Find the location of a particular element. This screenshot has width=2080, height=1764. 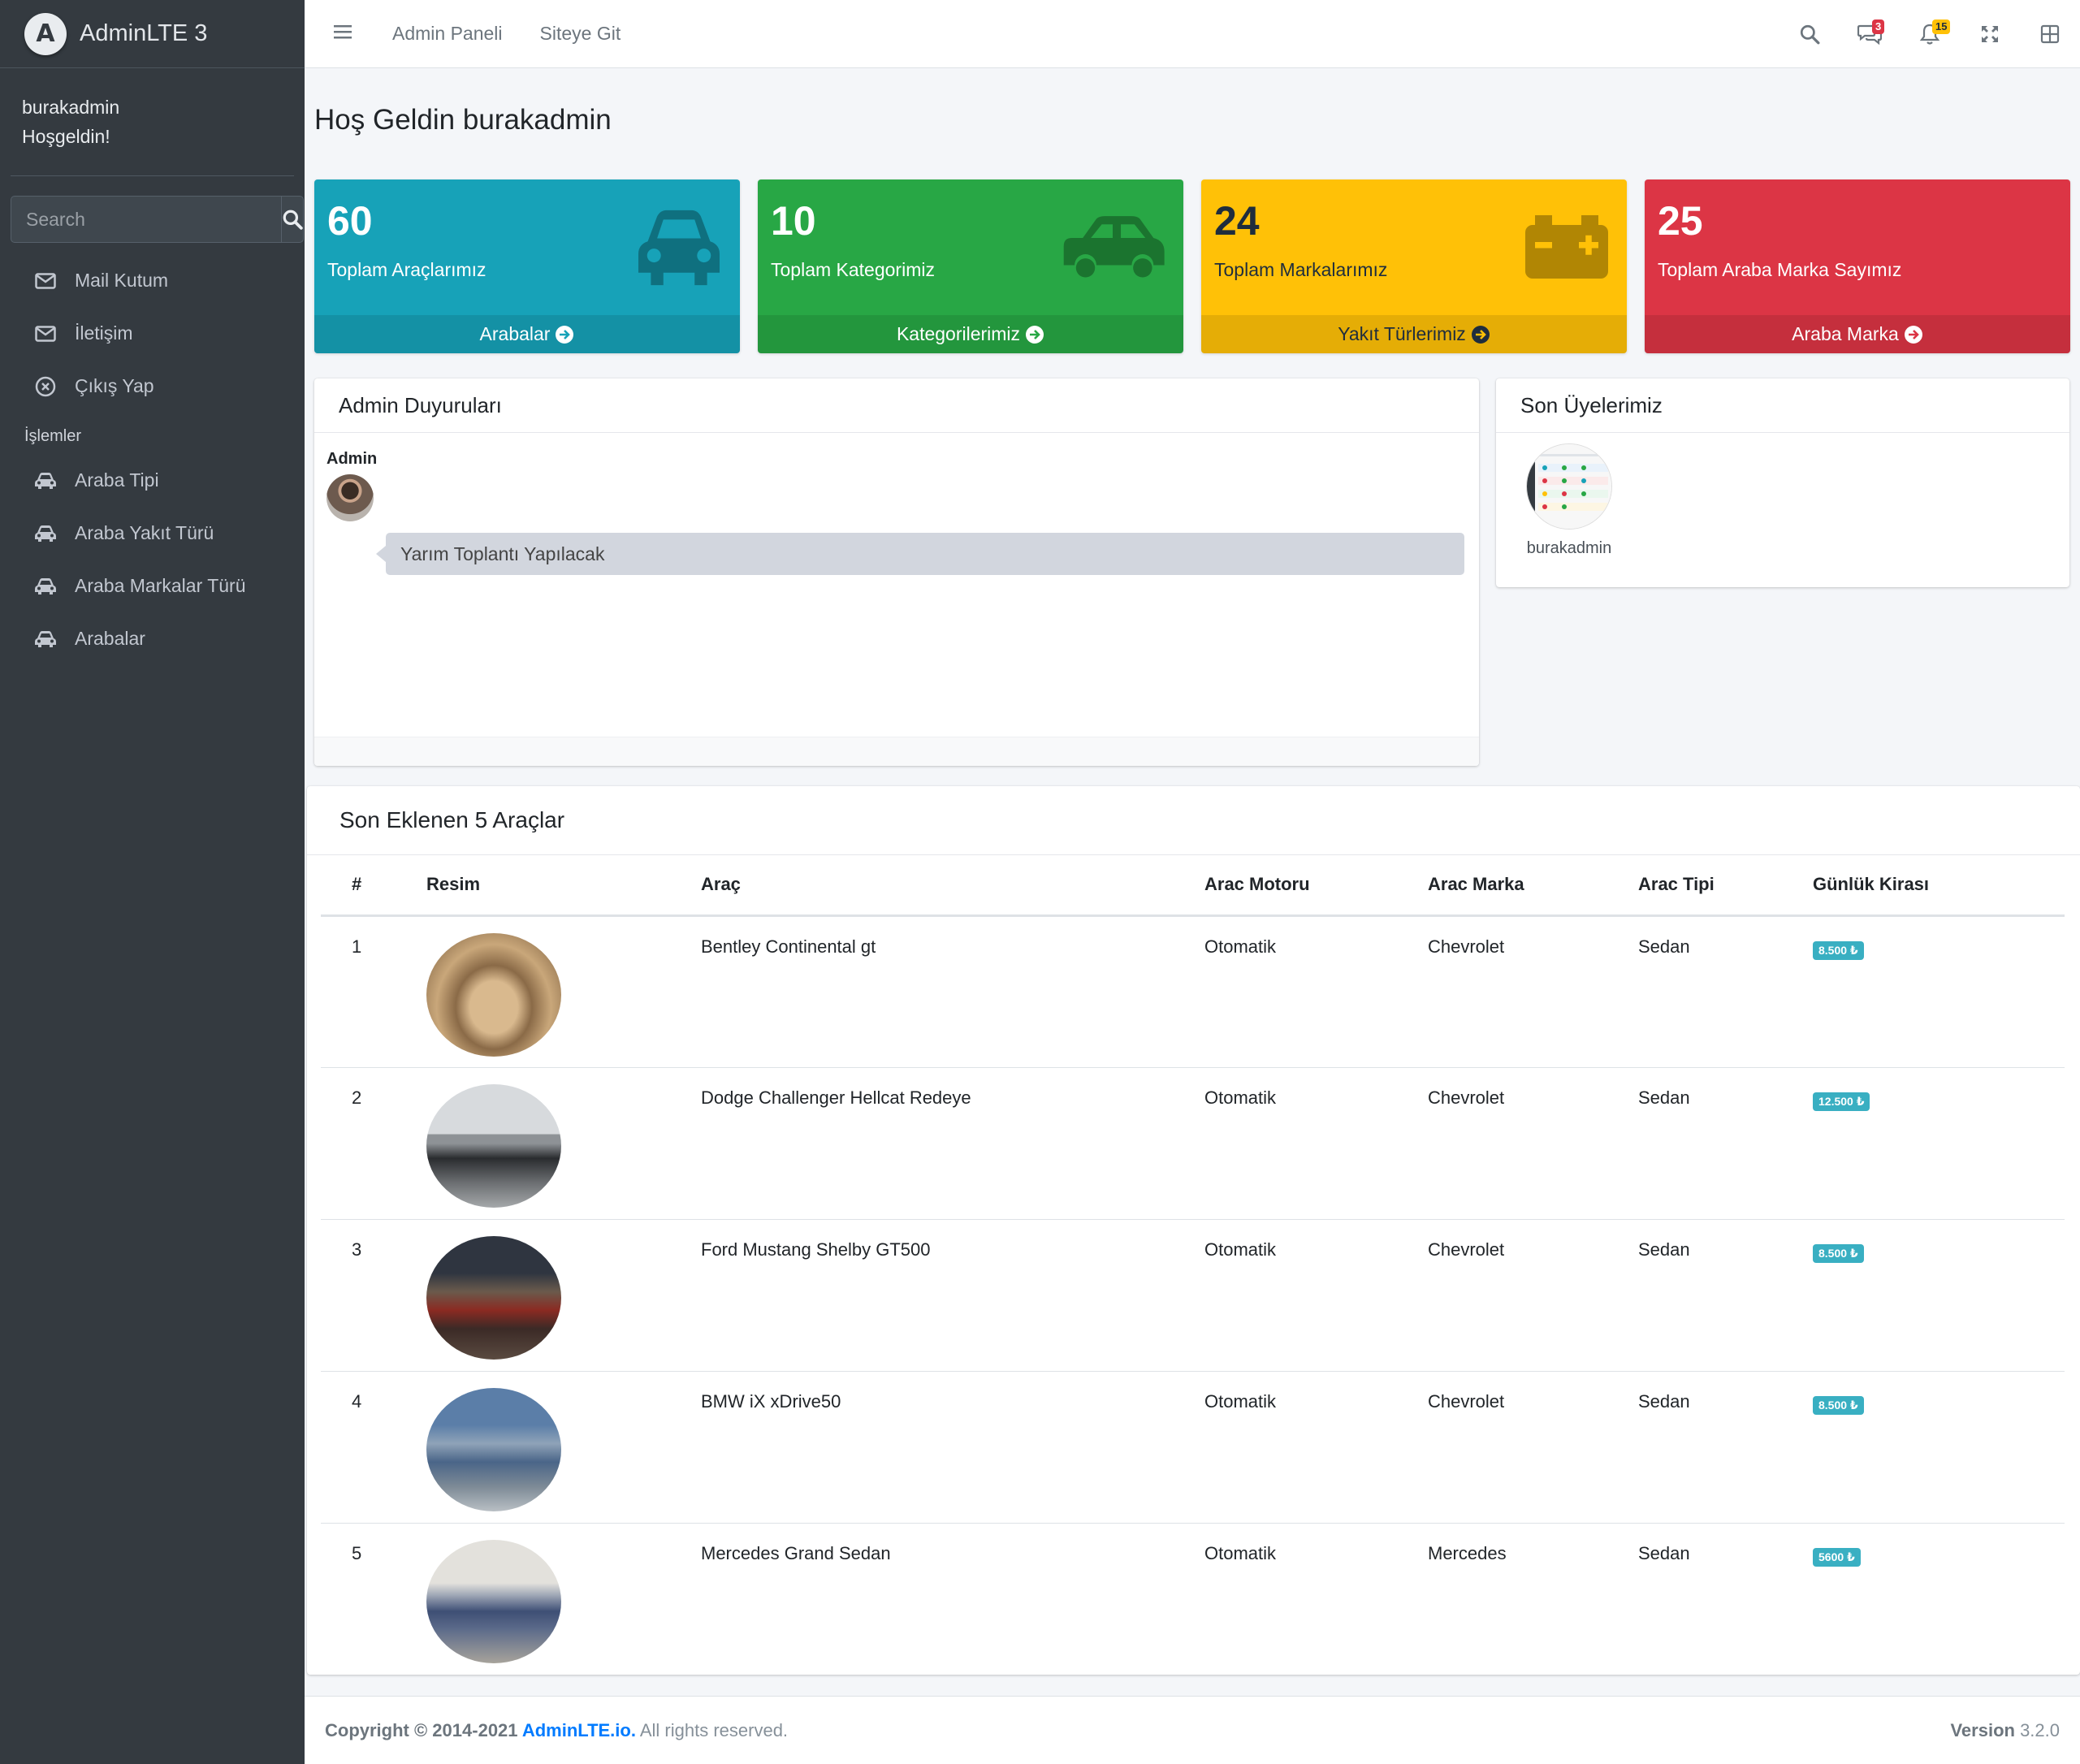

card-title: Son Eklenen 5 Araçlar is located at coordinates (1193, 821).